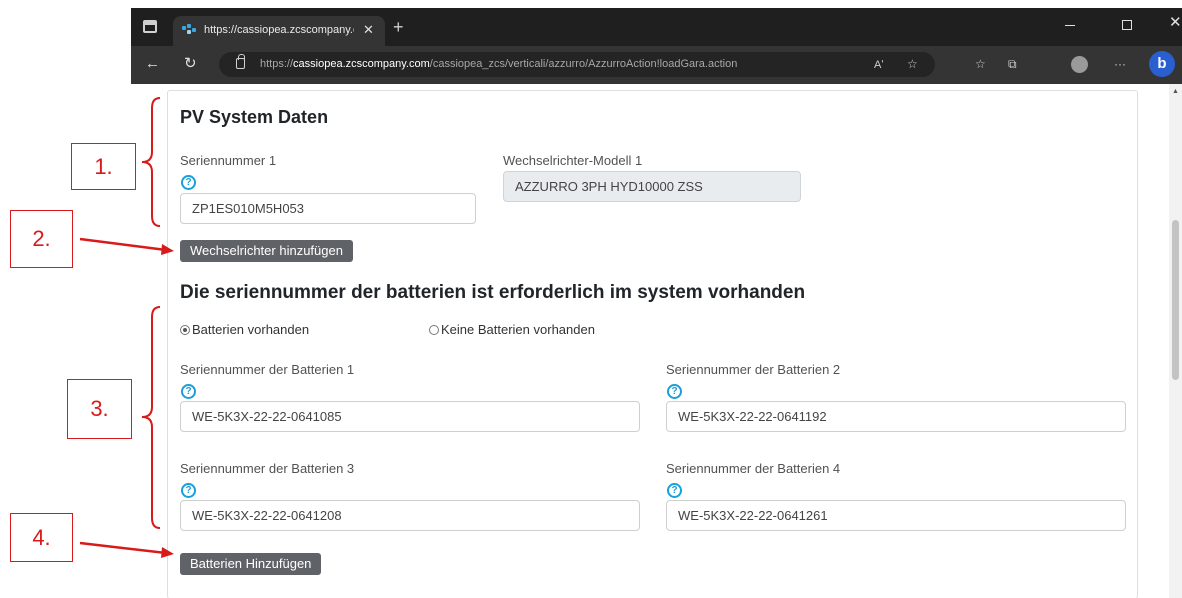  I want to click on new-tab-icon: +, so click(398, 27).